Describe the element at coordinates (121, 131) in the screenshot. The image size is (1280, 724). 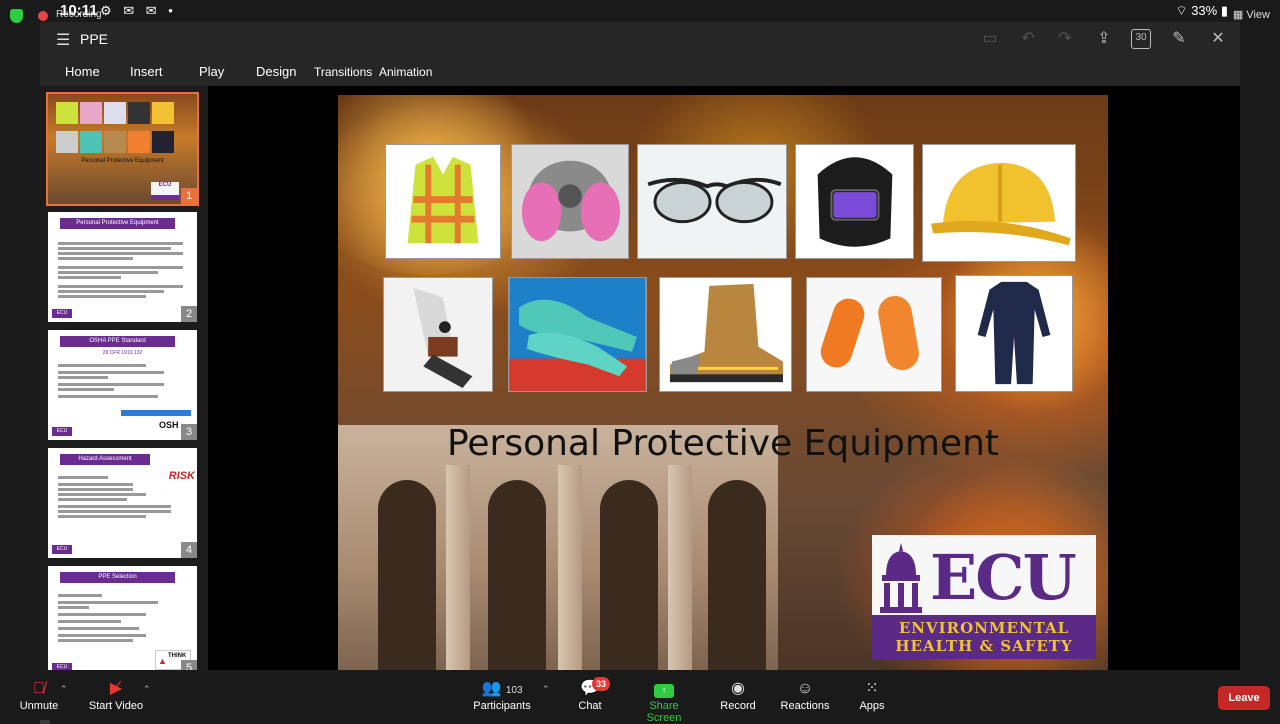
I see `thumbnail-ppe-grid` at that location.